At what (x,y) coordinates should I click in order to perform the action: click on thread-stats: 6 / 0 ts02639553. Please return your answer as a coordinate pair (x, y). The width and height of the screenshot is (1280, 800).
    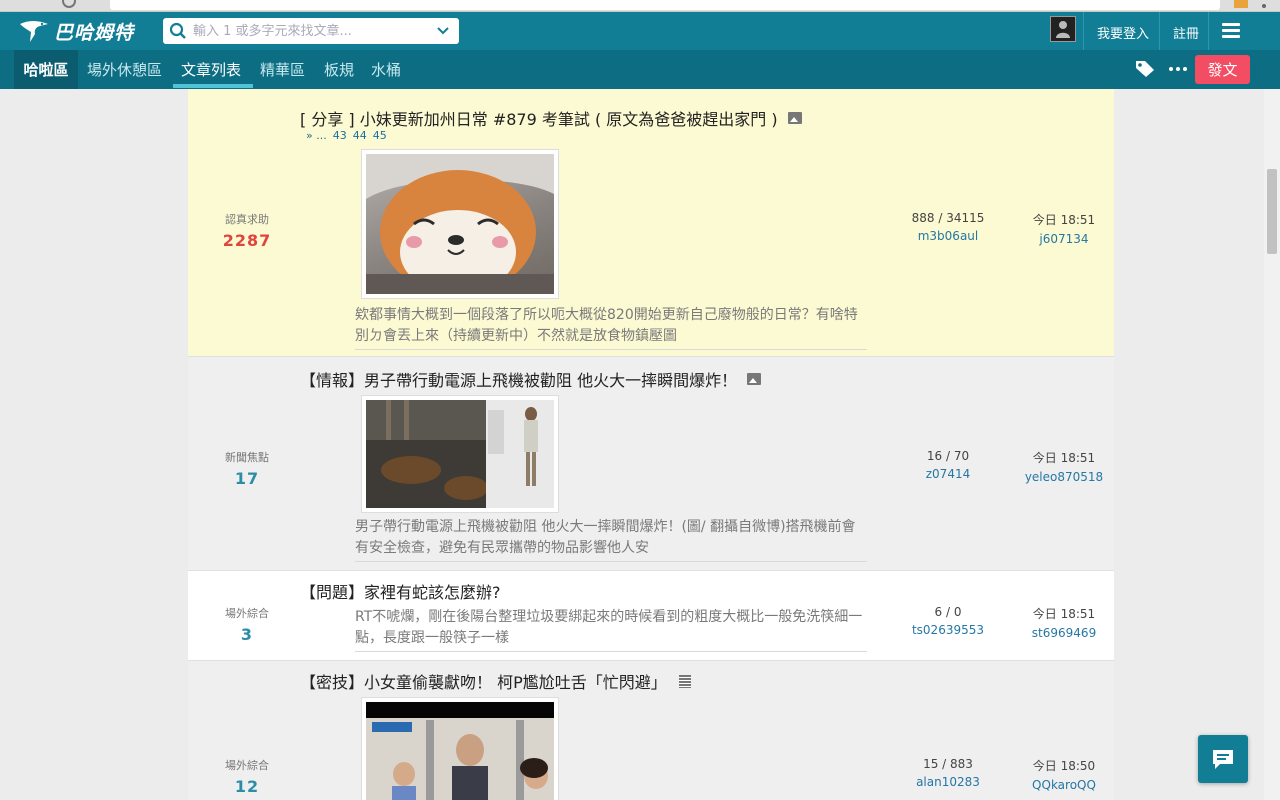
    Looking at the image, I should click on (948, 621).